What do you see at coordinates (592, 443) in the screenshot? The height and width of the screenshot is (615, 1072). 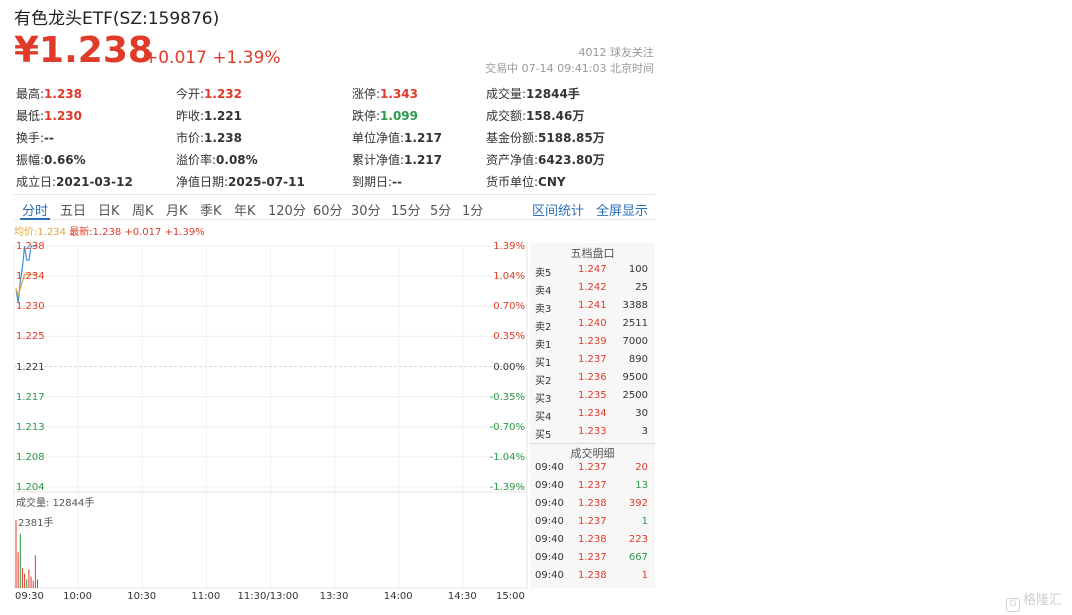 I see `order-book-divider` at bounding box center [592, 443].